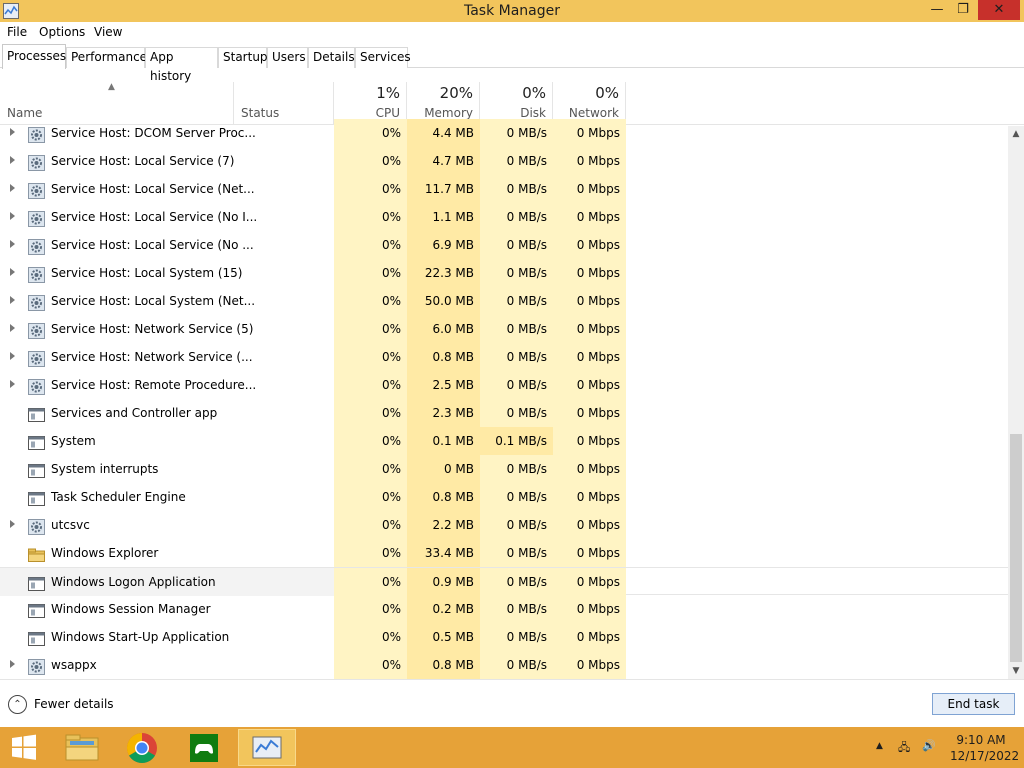 The width and height of the screenshot is (1024, 768). I want to click on process-name-cell: Windows Logon Application, so click(167, 582).